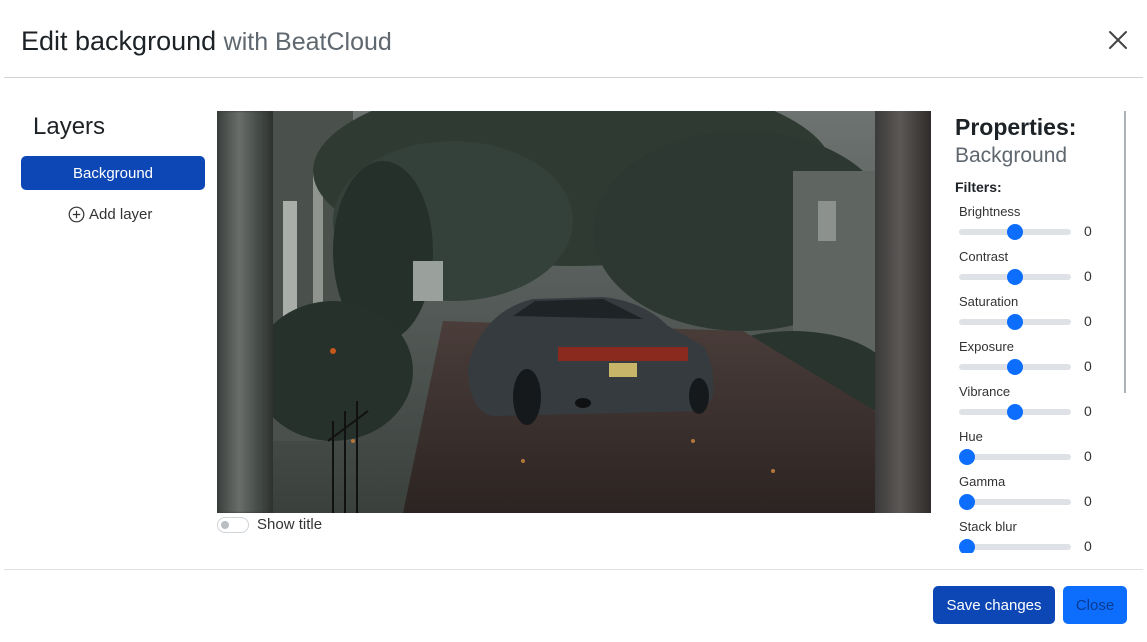 This screenshot has width=1147, height=642. Describe the element at coordinates (245, 312) in the screenshot. I see `canvas-blur-left` at that location.